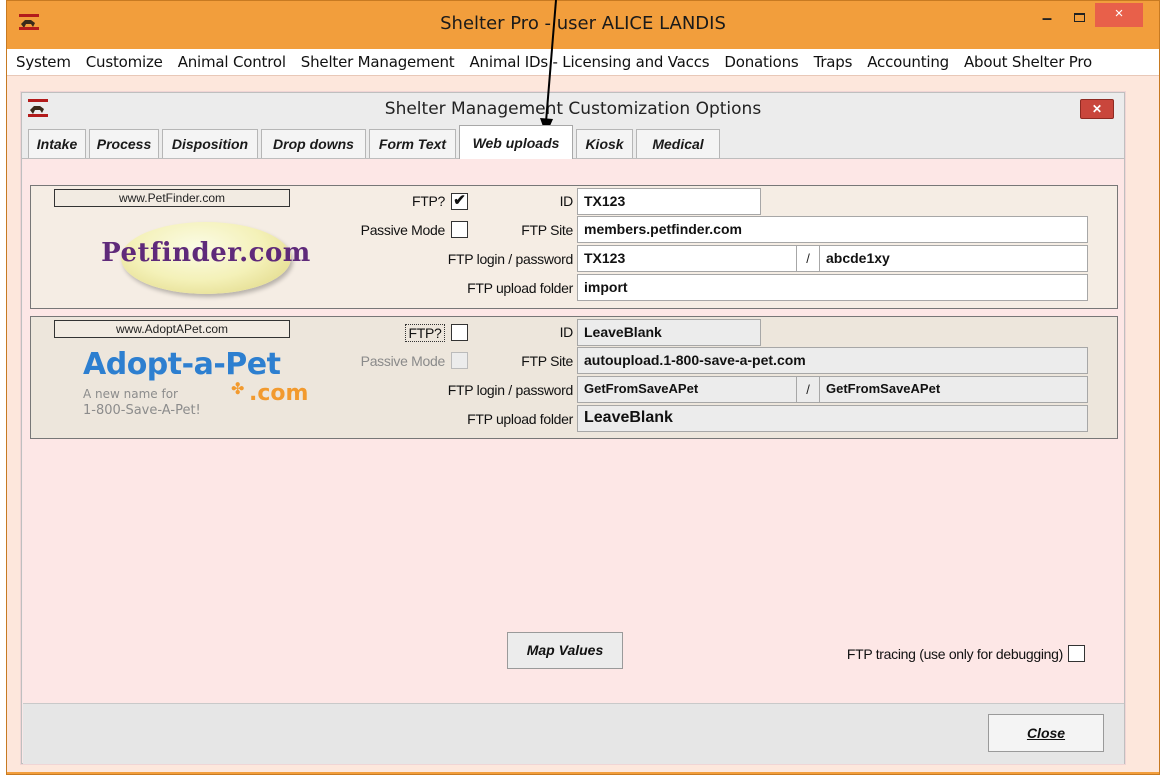  Describe the element at coordinates (1026, 62) in the screenshot. I see `menu-about: About Shelter Pro` at that location.